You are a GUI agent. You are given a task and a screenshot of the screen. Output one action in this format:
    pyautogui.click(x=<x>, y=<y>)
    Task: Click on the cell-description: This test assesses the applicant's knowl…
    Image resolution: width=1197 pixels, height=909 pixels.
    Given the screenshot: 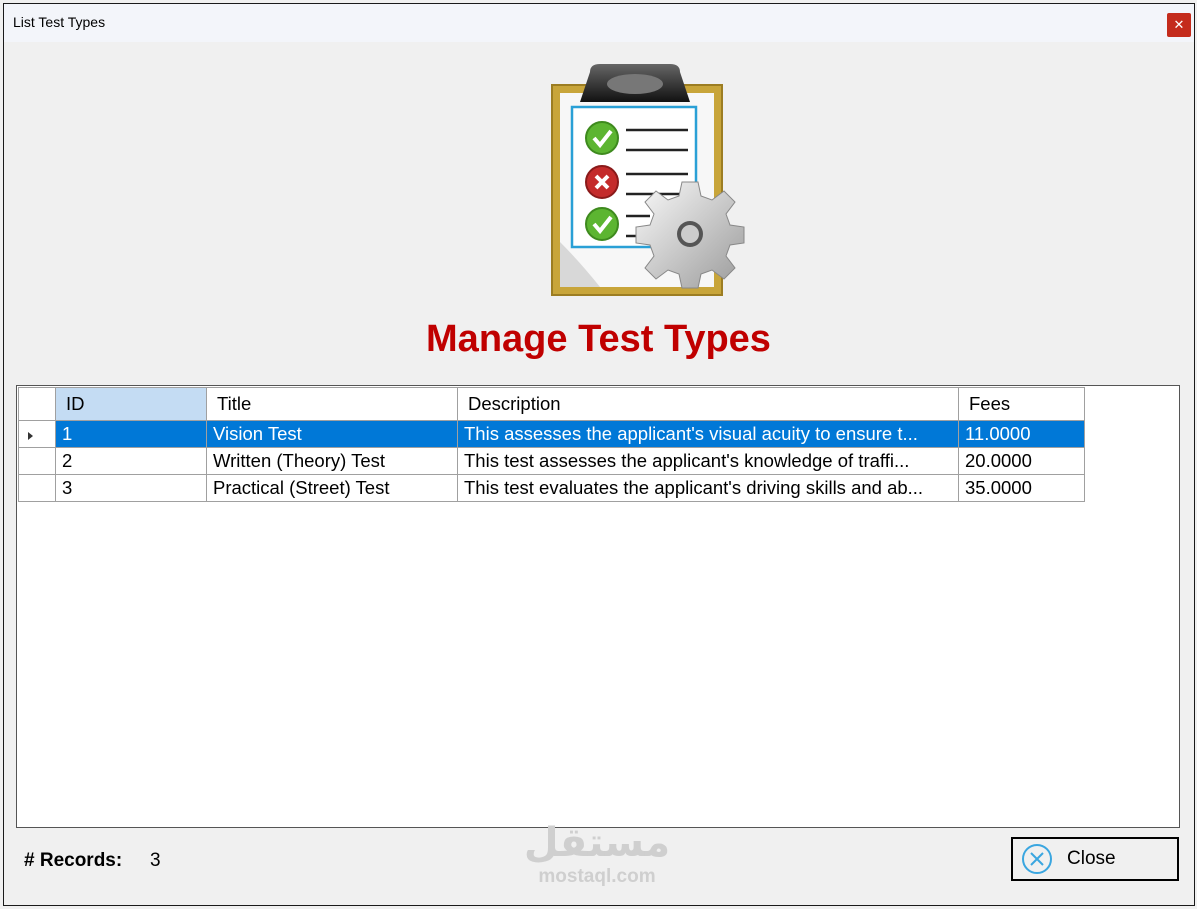 What is the action you would take?
    pyautogui.click(x=708, y=461)
    